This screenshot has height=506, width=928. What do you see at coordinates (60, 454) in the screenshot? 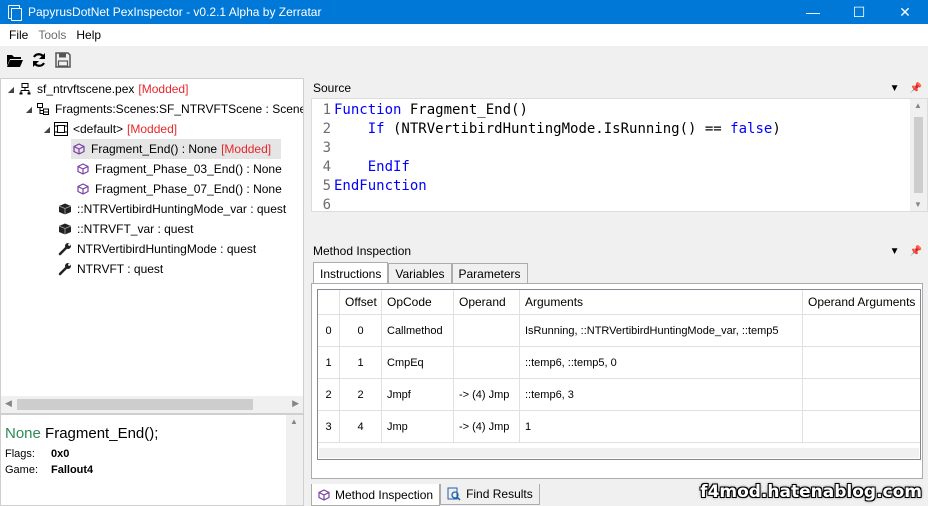
I see `flags-value: 0x0` at bounding box center [60, 454].